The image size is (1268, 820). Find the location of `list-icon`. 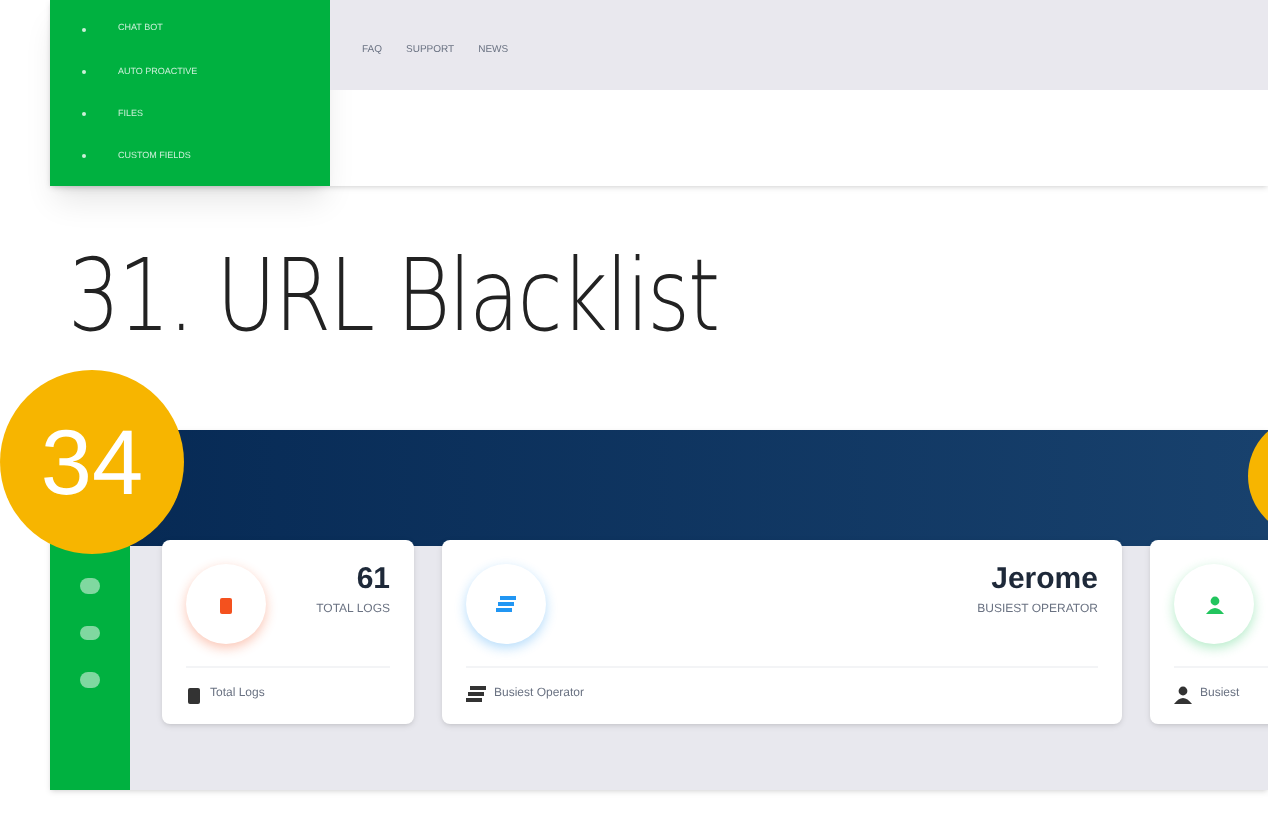

list-icon is located at coordinates (476, 694).